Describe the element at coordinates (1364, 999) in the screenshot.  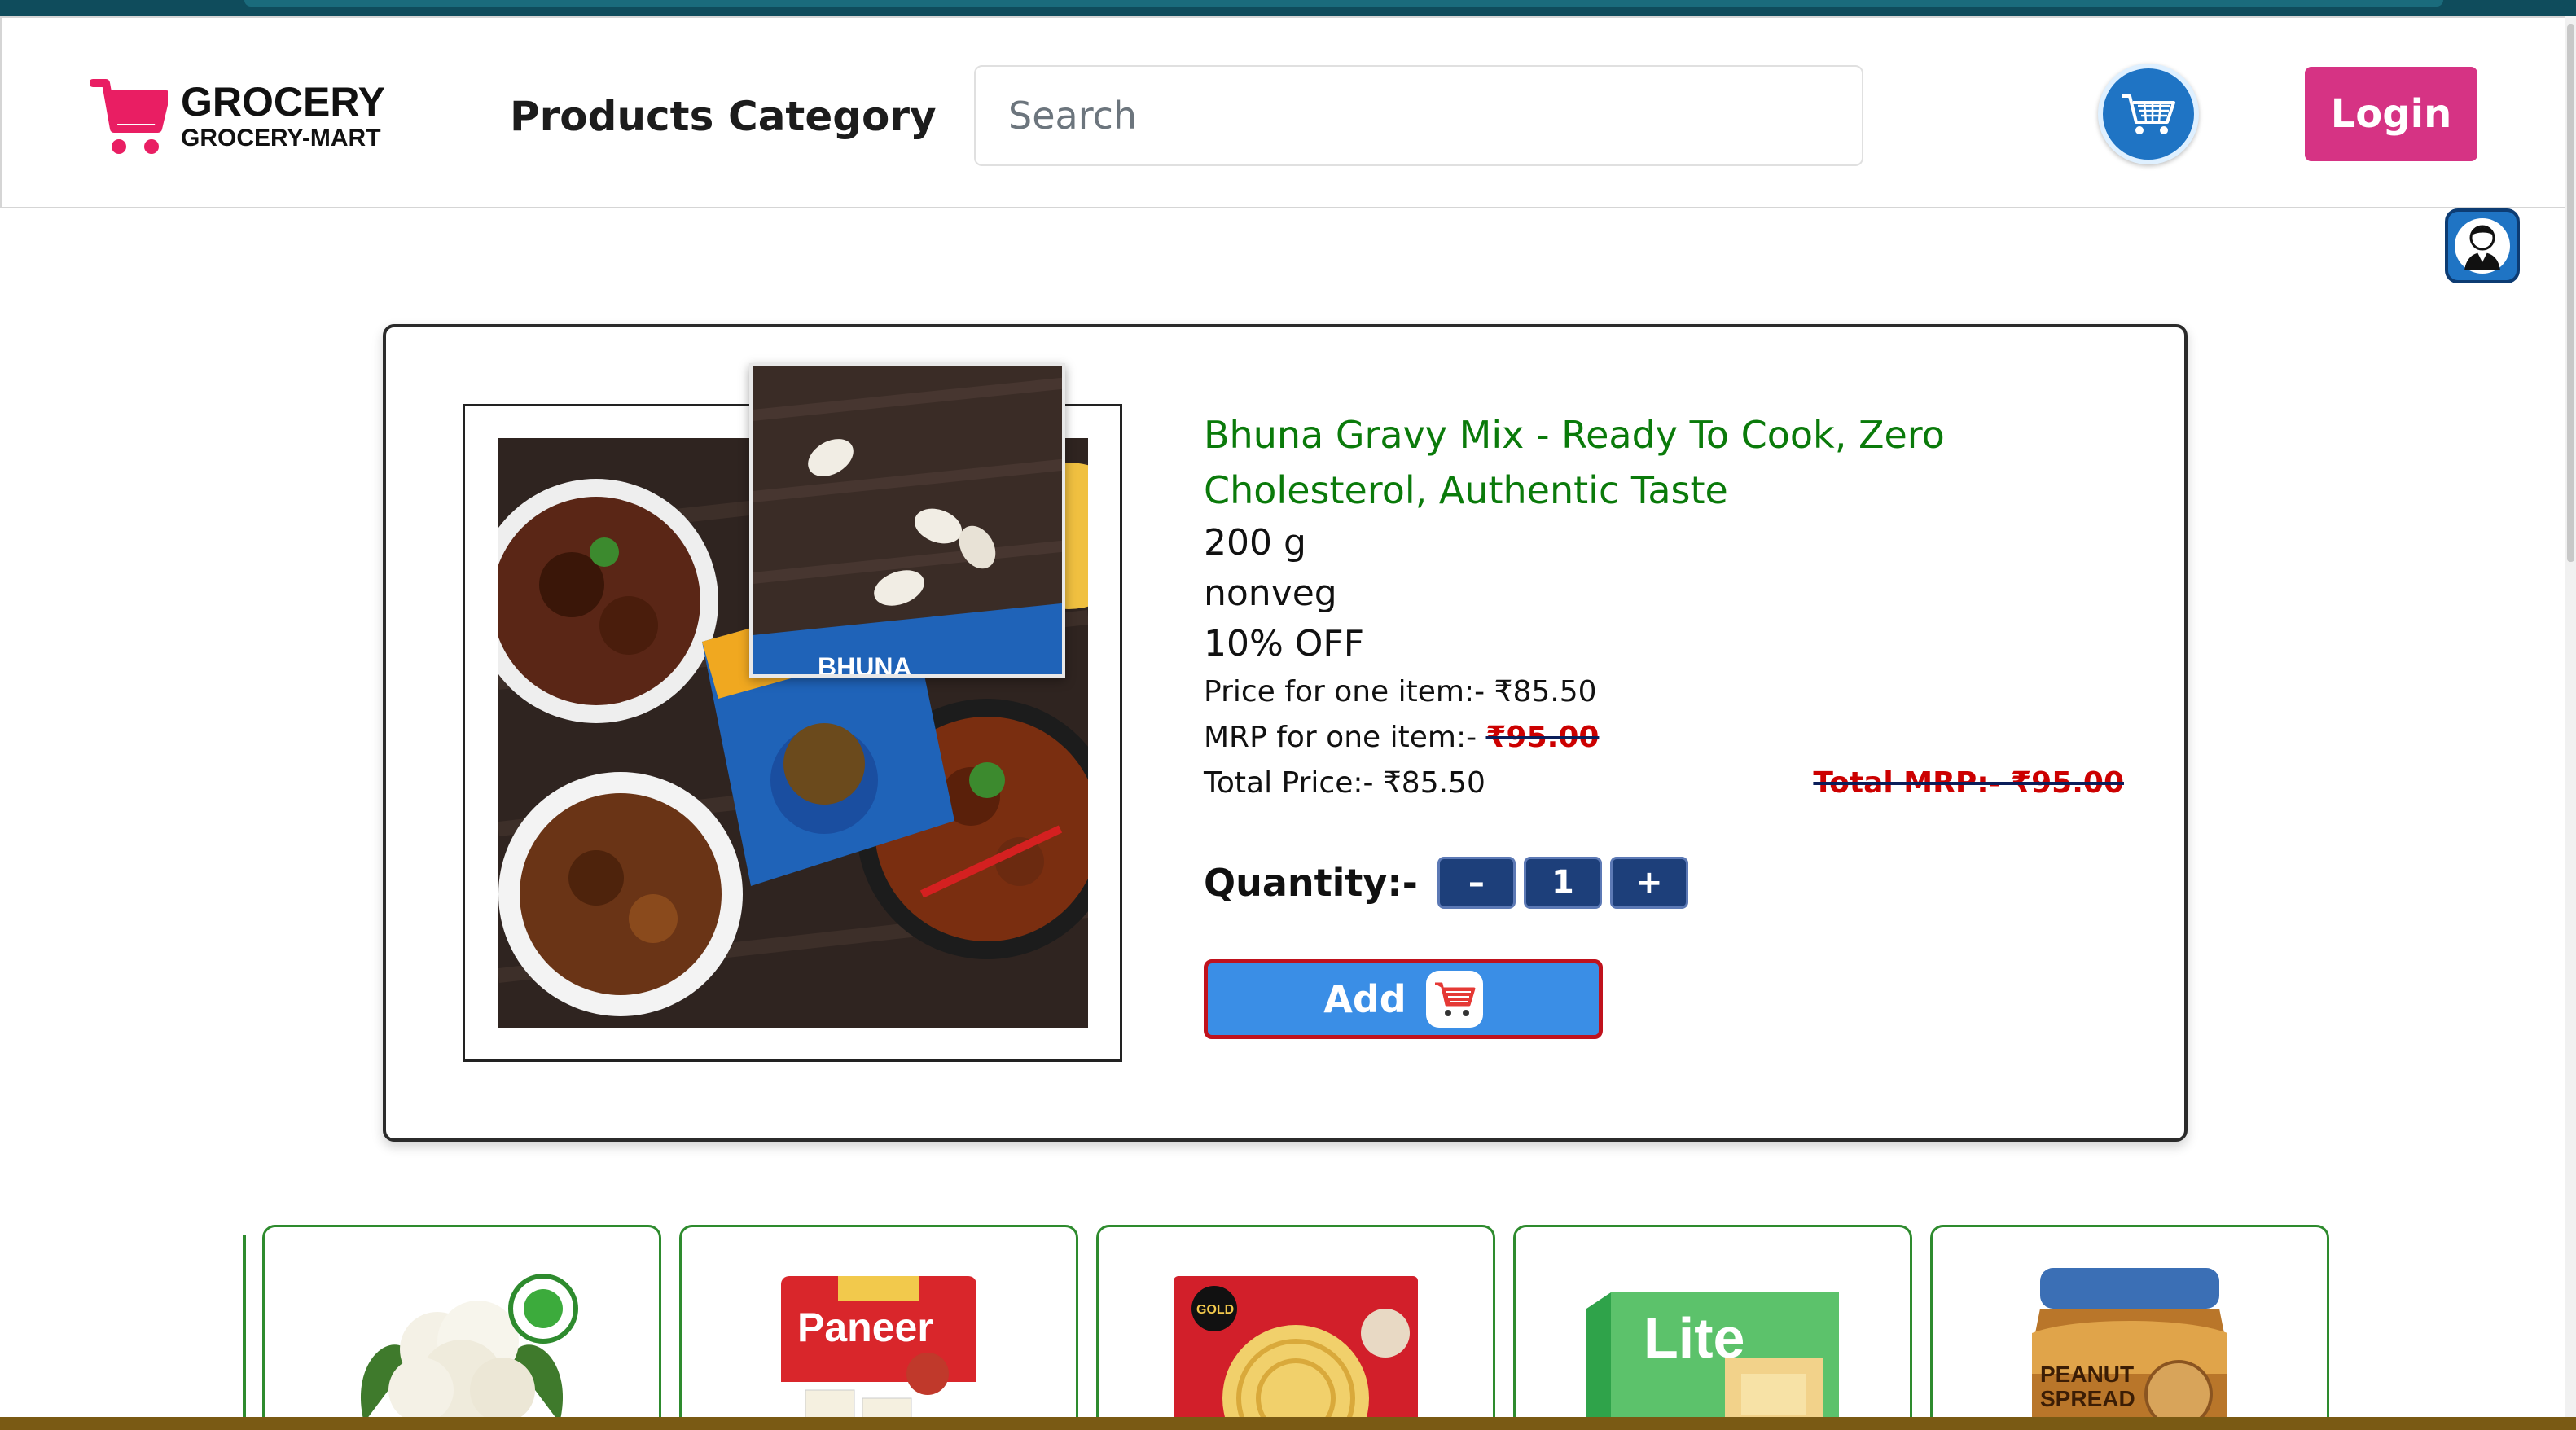
I see `add-button-label: Add` at that location.